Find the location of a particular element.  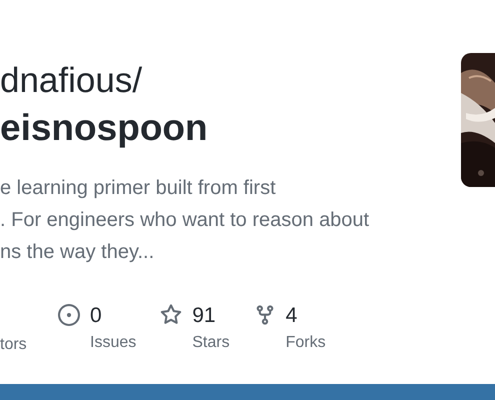

stat-count: 0 is located at coordinates (96, 316).